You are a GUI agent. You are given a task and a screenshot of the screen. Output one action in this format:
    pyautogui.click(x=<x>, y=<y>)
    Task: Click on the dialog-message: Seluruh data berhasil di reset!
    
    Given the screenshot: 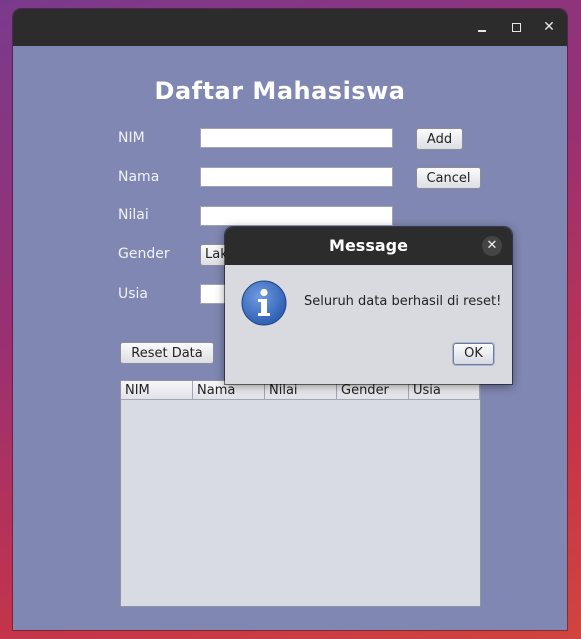 What is the action you would take?
    pyautogui.click(x=403, y=301)
    